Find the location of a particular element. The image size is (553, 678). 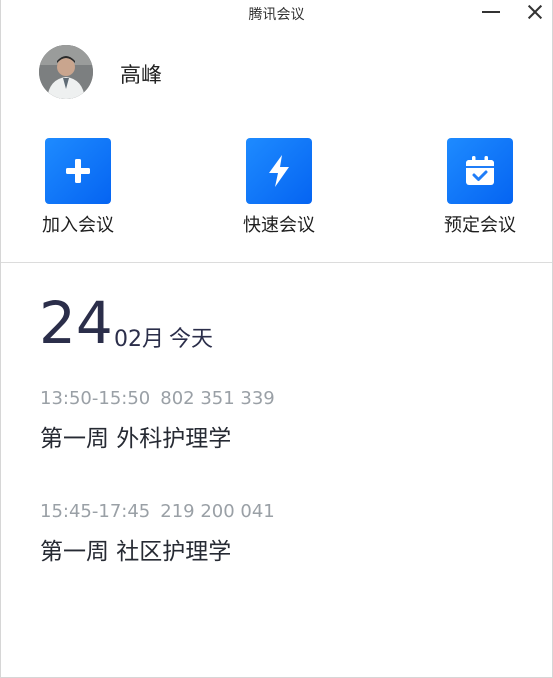

lightning-icon is located at coordinates (279, 171).